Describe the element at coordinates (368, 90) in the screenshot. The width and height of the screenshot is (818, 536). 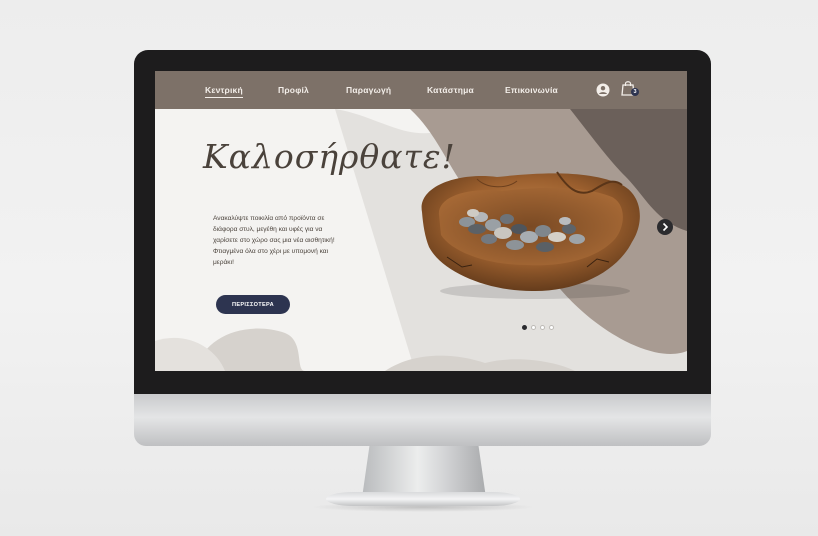
I see `nav-item-production: Παραγωγή` at that location.